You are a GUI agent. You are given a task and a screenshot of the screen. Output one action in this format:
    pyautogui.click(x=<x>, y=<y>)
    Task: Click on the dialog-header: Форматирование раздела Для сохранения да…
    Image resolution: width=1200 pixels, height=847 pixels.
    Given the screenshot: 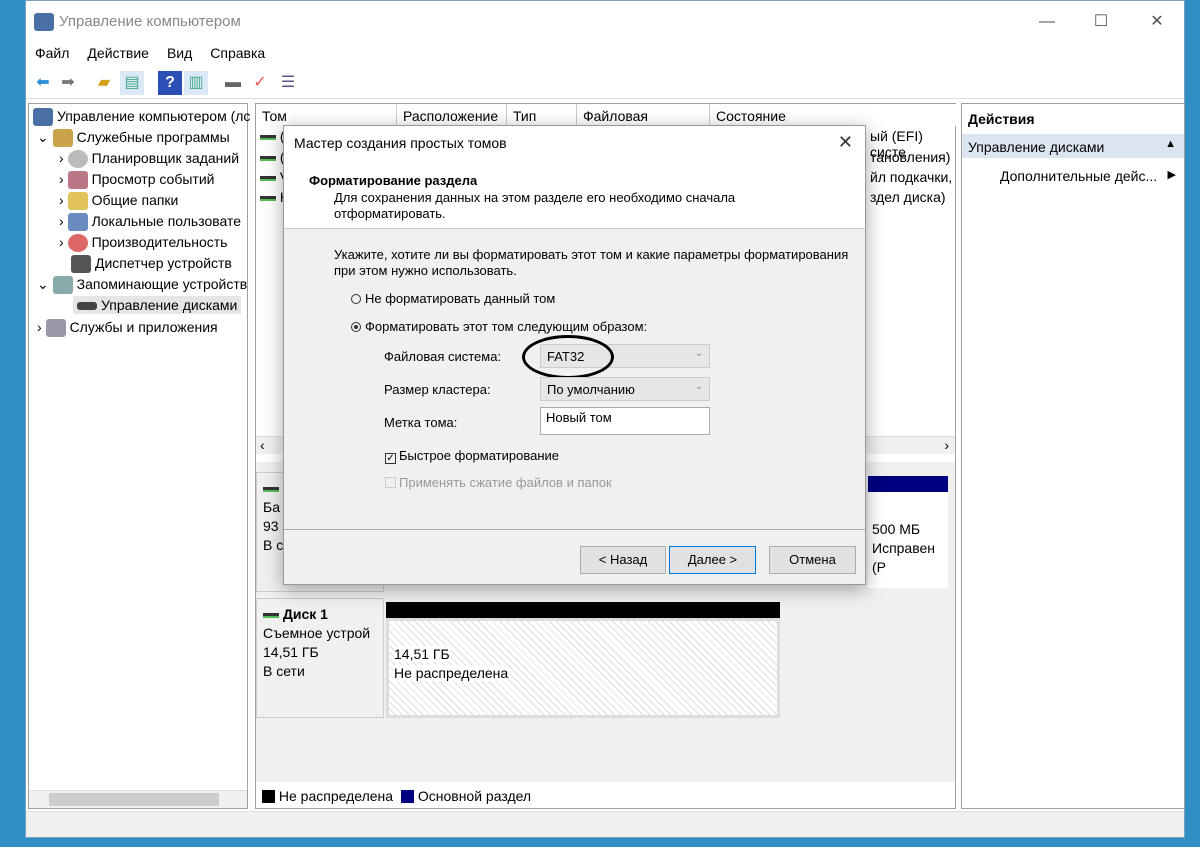 What is the action you would take?
    pyautogui.click(x=574, y=195)
    